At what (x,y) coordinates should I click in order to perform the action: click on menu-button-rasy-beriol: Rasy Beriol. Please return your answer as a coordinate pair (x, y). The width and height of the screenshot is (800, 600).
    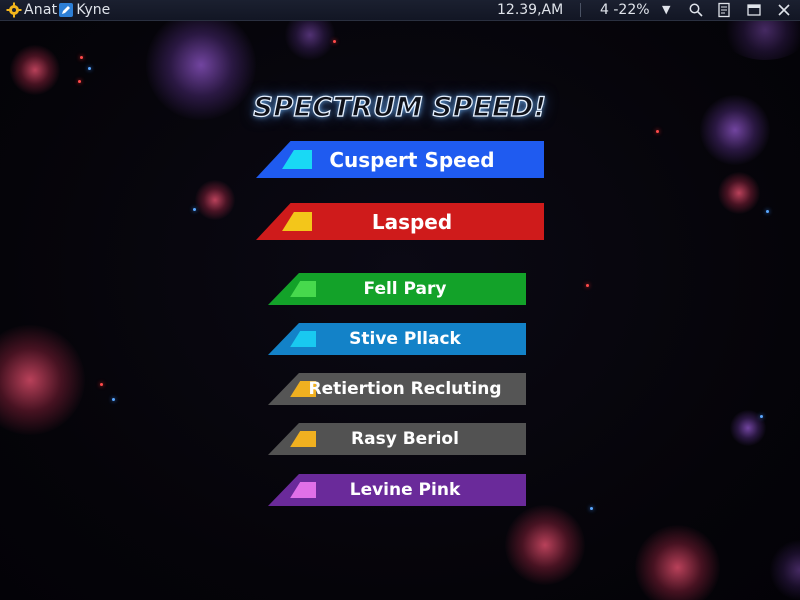
    Looking at the image, I should click on (397, 439).